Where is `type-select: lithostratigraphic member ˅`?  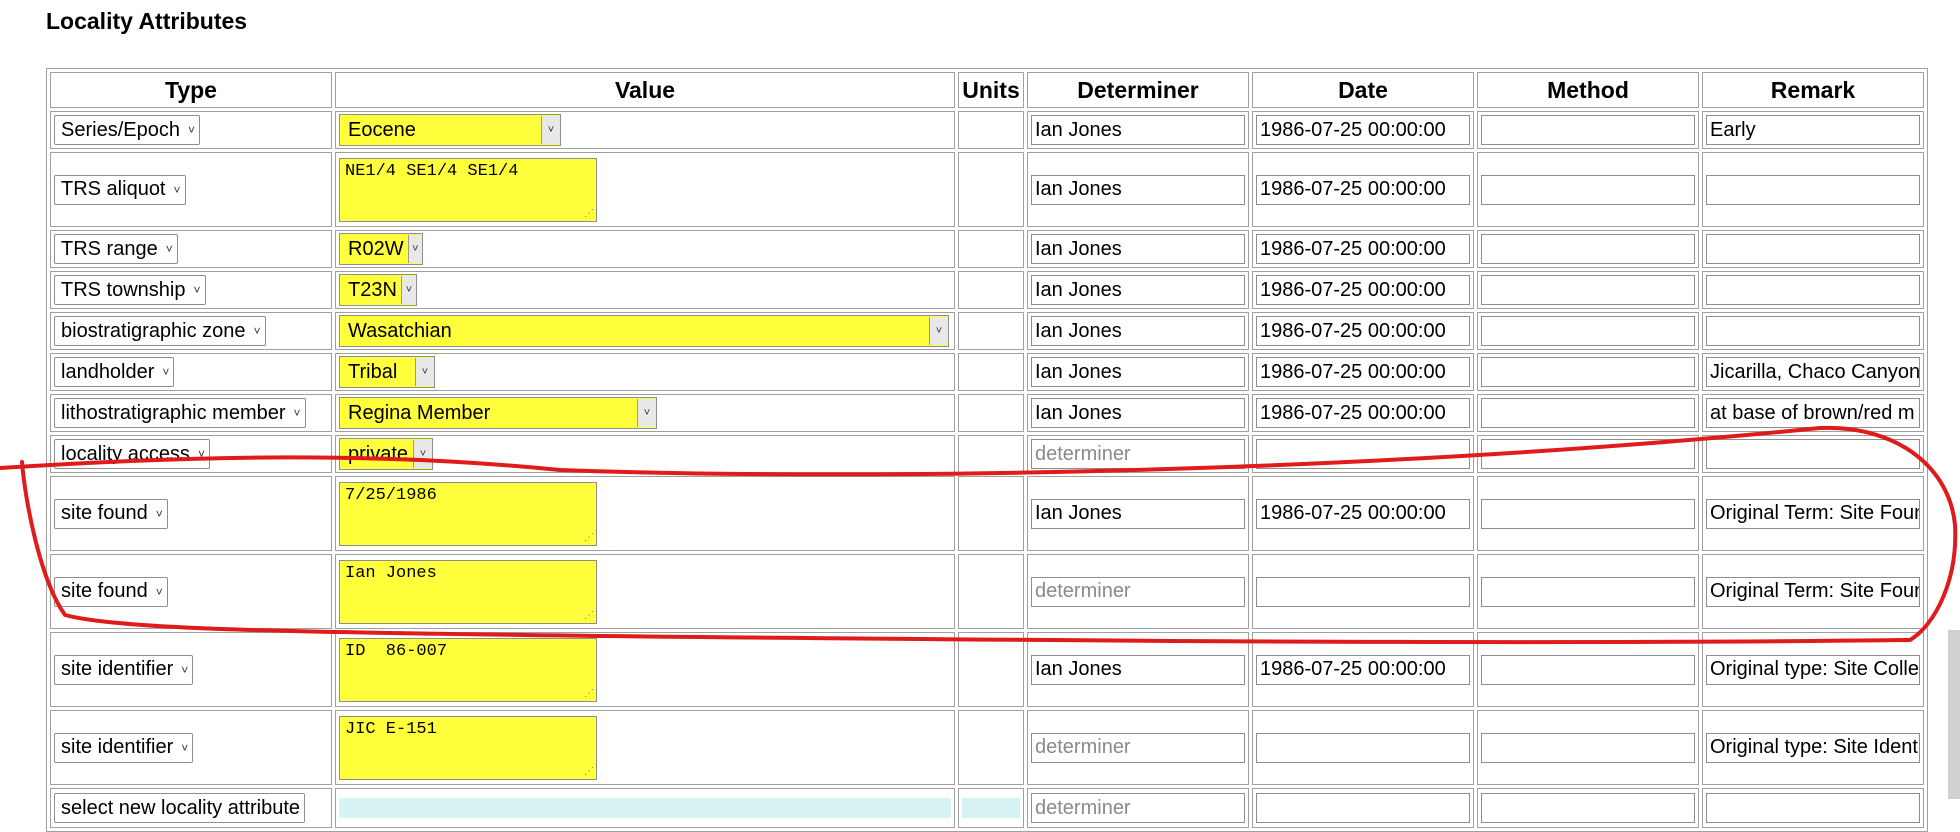
type-select: lithostratigraphic member ˅ is located at coordinates (180, 413).